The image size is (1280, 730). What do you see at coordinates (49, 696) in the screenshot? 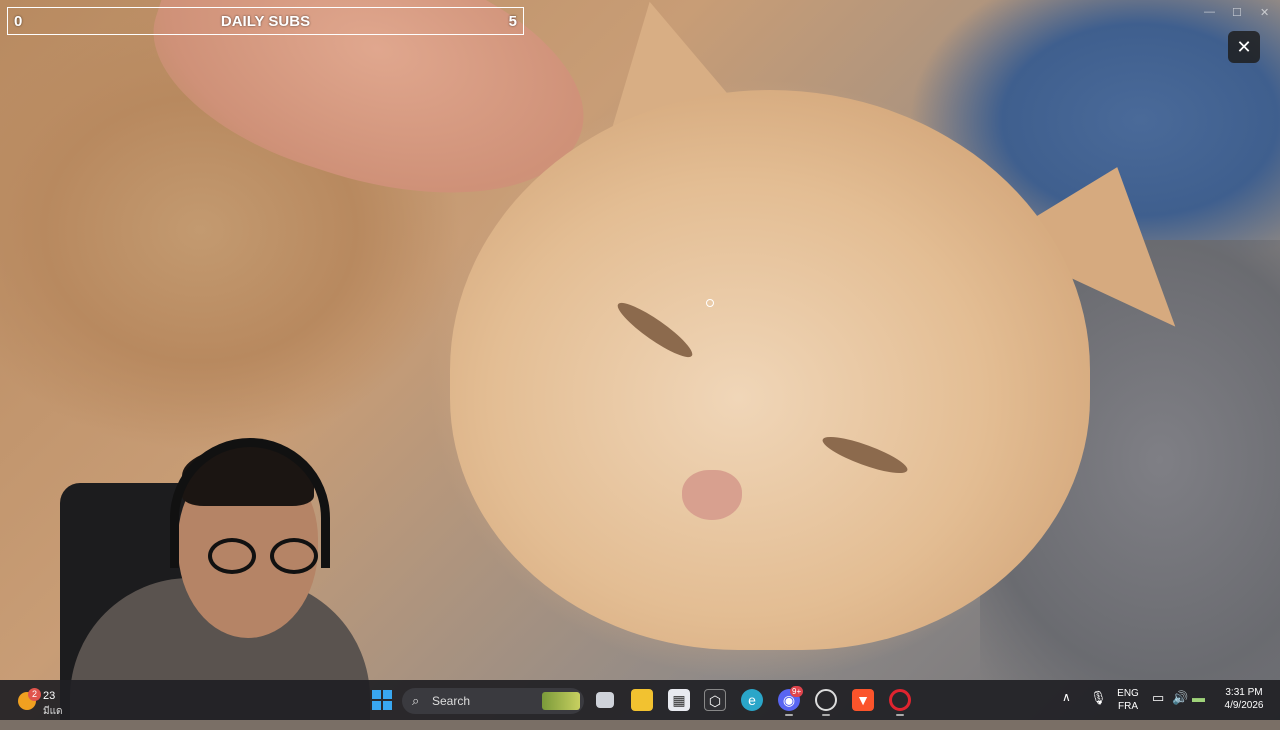
I see `weather-temp: 23` at bounding box center [49, 696].